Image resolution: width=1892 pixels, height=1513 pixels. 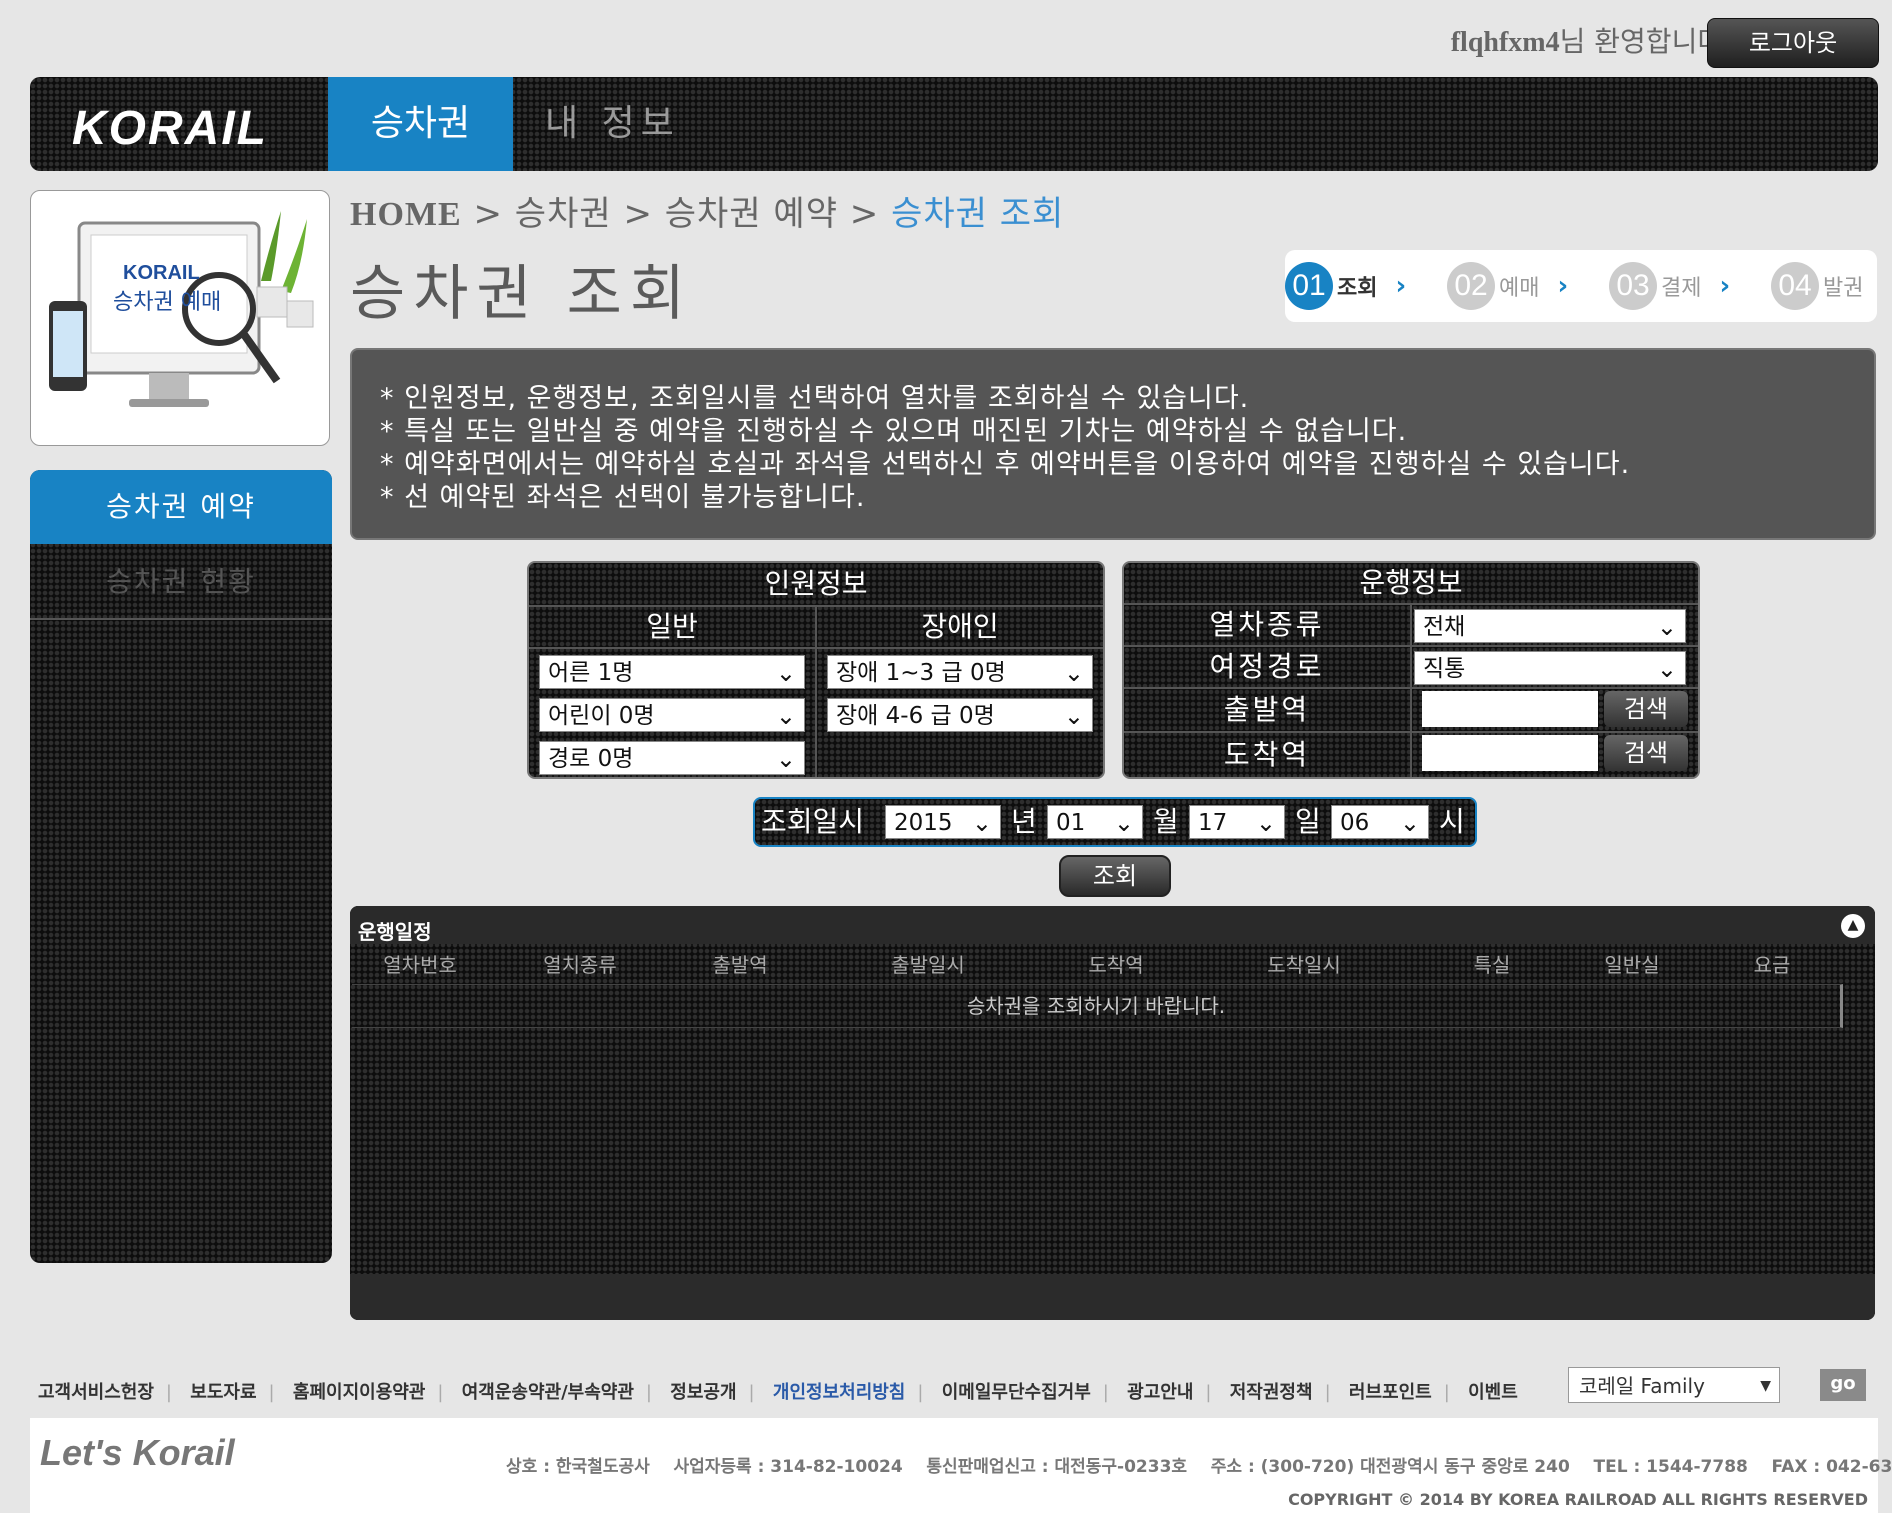 What do you see at coordinates (1633, 286) in the screenshot?
I see `step-number: 03` at bounding box center [1633, 286].